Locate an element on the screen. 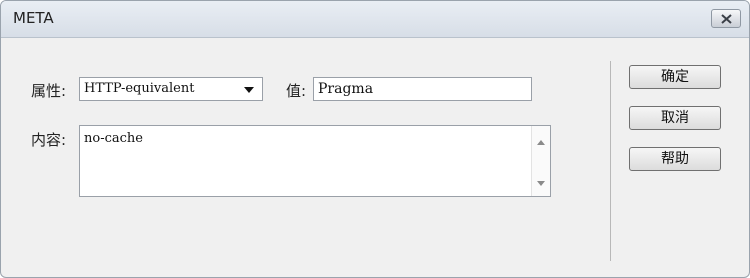 This screenshot has height=278, width=750. cancel-button: 取消 is located at coordinates (675, 118).